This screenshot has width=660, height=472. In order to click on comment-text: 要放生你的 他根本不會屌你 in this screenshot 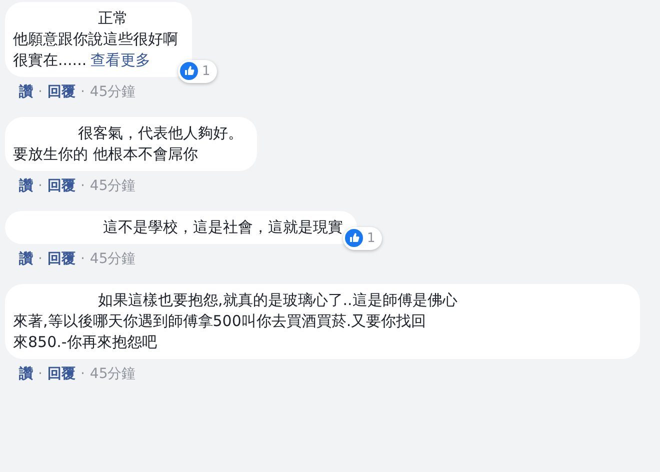, I will do `click(105, 154)`.